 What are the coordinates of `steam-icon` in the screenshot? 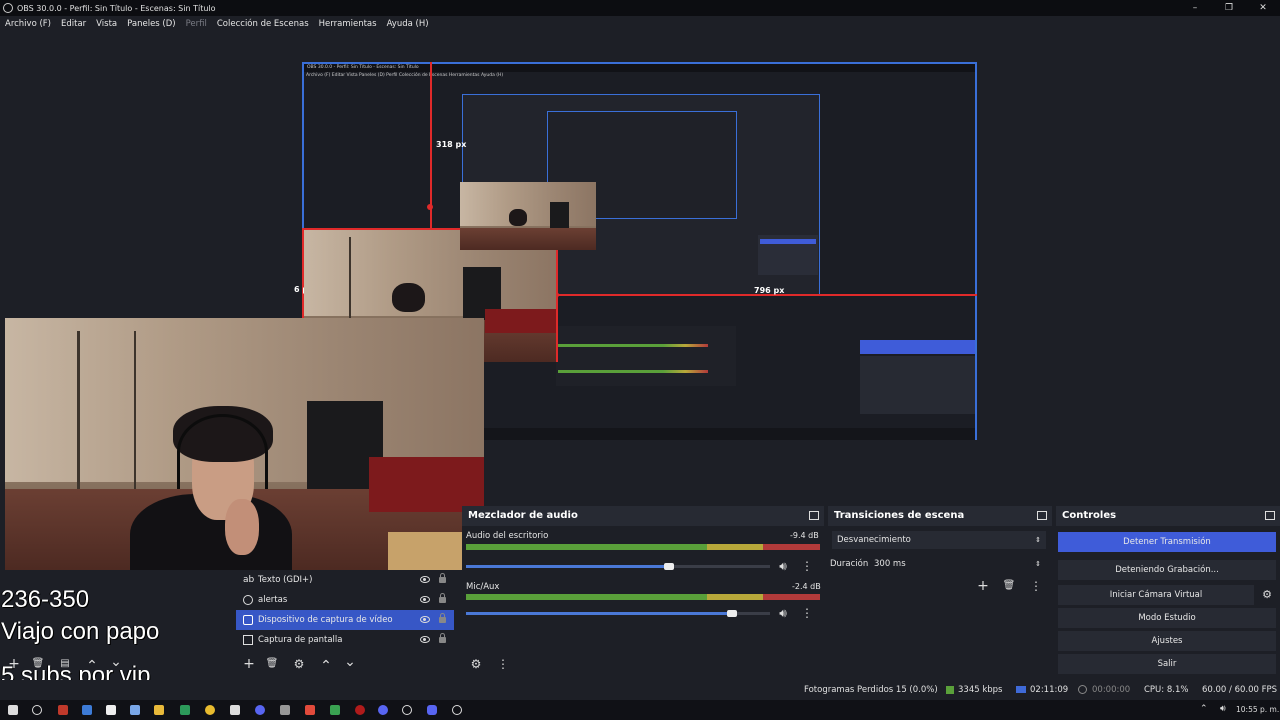 It's located at (87, 710).